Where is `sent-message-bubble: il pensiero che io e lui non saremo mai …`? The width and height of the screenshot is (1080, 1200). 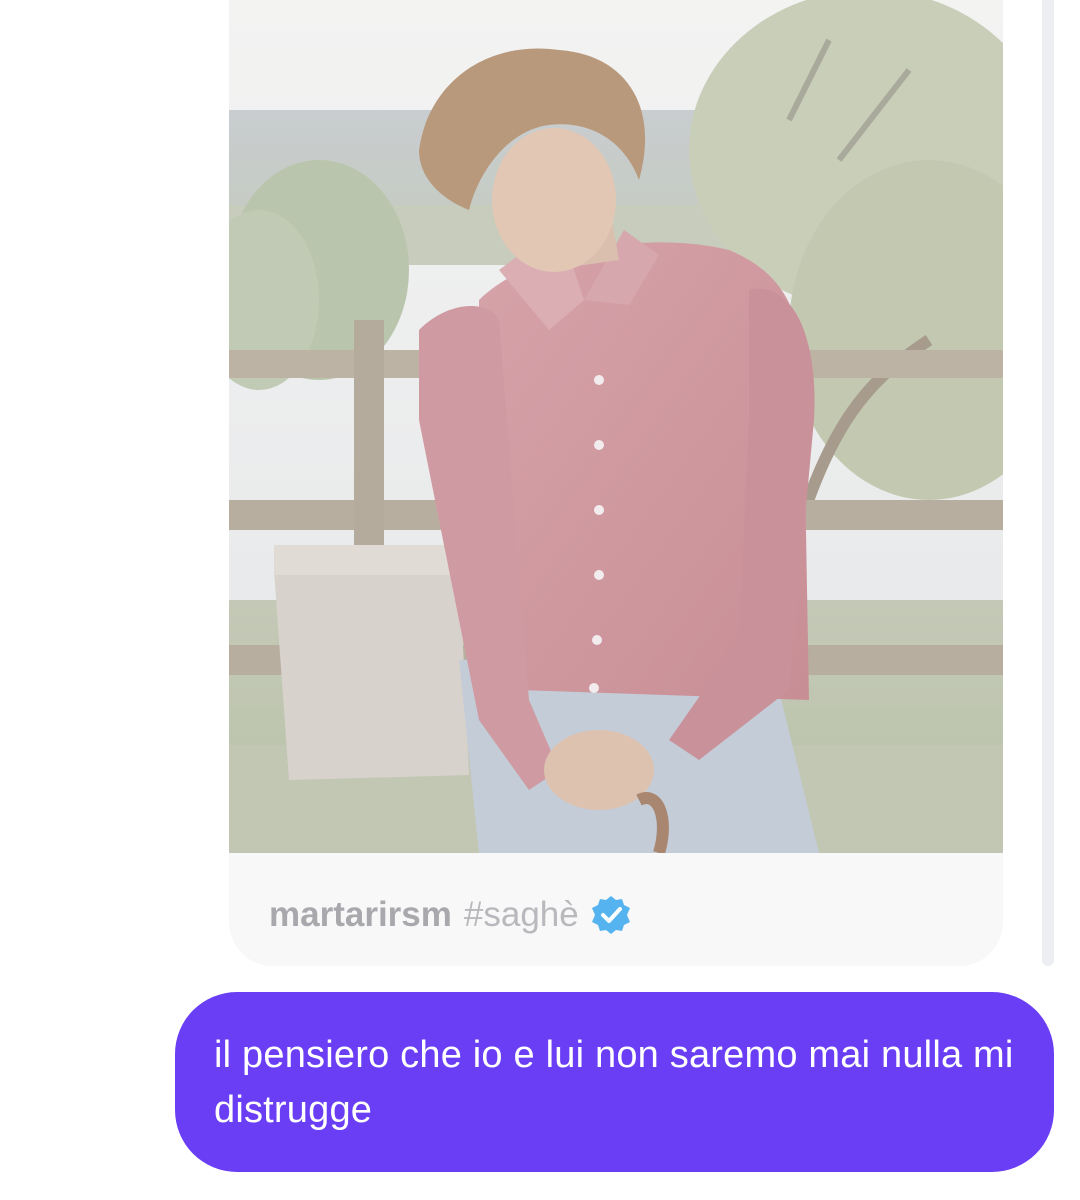 sent-message-bubble: il pensiero che io e lui non saremo mai … is located at coordinates (614, 1082).